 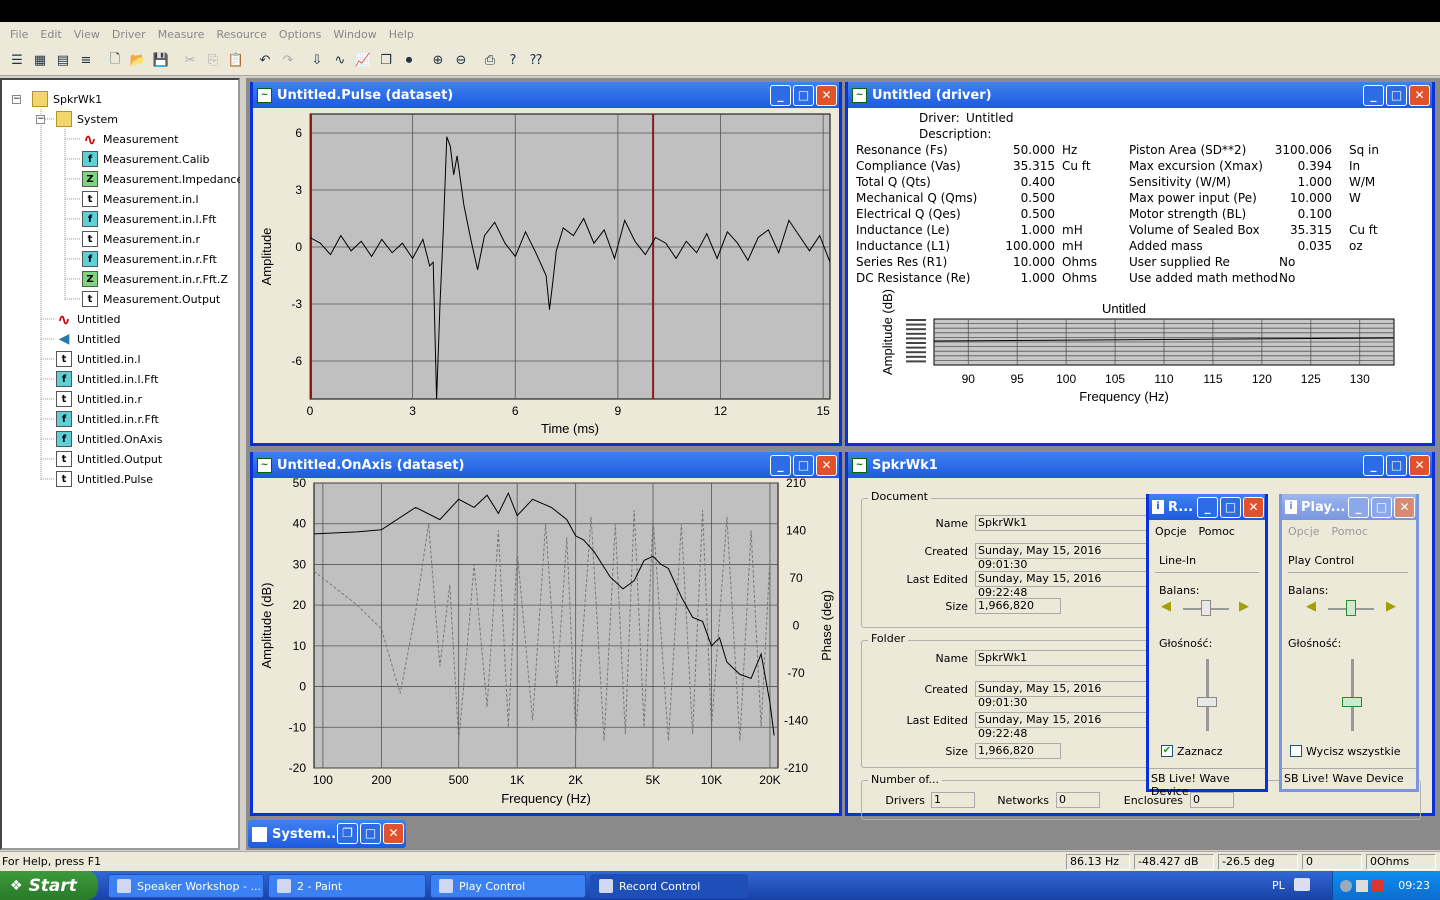 I want to click on tree-item: t Untitled.in.r, so click(x=99, y=399).